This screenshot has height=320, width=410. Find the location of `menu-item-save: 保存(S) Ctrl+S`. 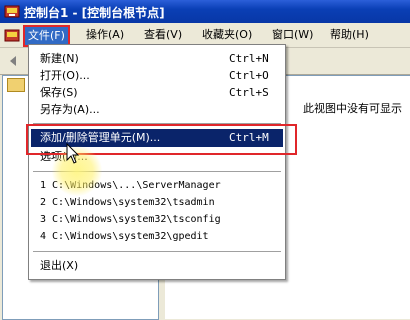

menu-item-save: 保存(S) Ctrl+S is located at coordinates (157, 93).